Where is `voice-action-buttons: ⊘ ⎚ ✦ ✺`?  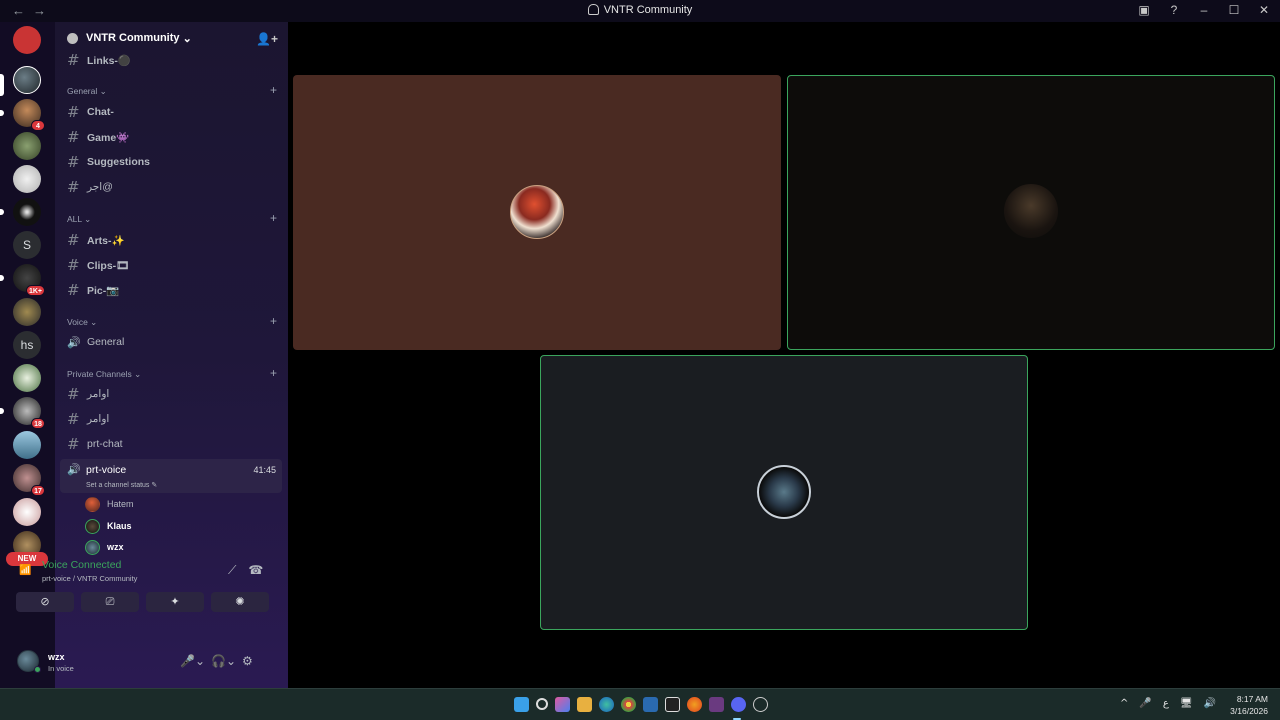
voice-action-buttons: ⊘ ⎚ ✦ ✺ is located at coordinates (142, 602).